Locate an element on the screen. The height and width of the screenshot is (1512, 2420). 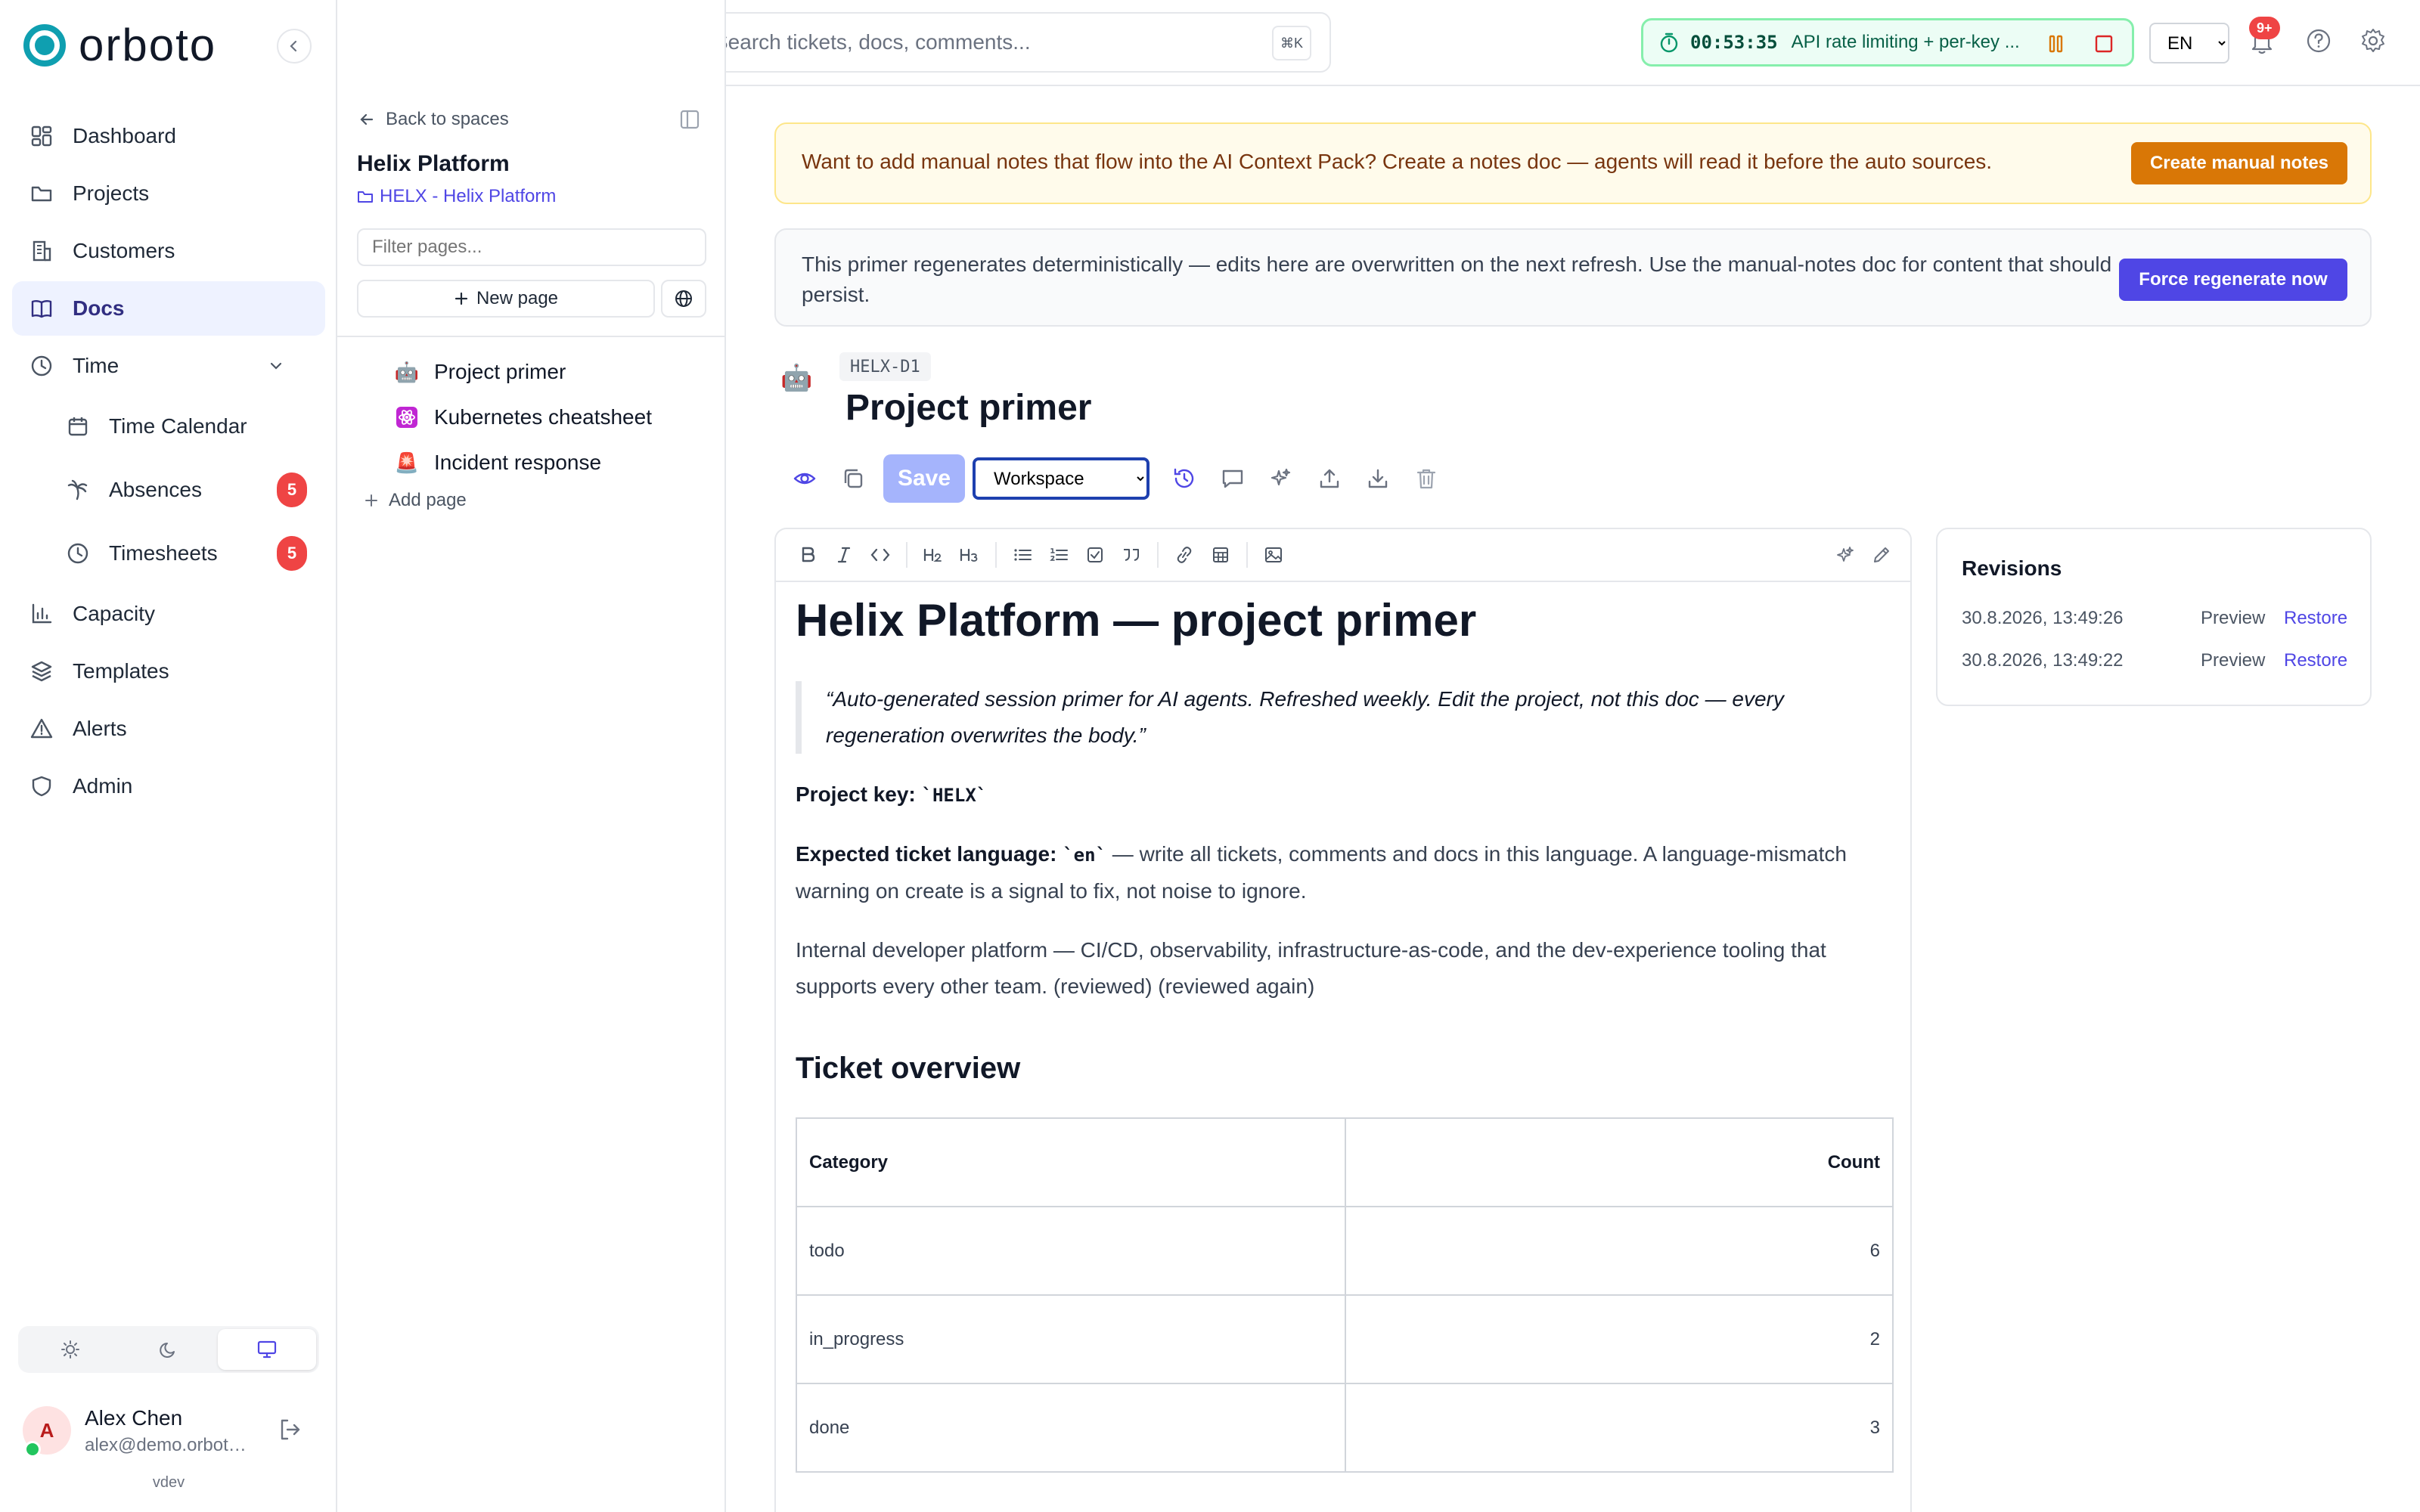
nav-item-customers: Customers is located at coordinates (168, 251).